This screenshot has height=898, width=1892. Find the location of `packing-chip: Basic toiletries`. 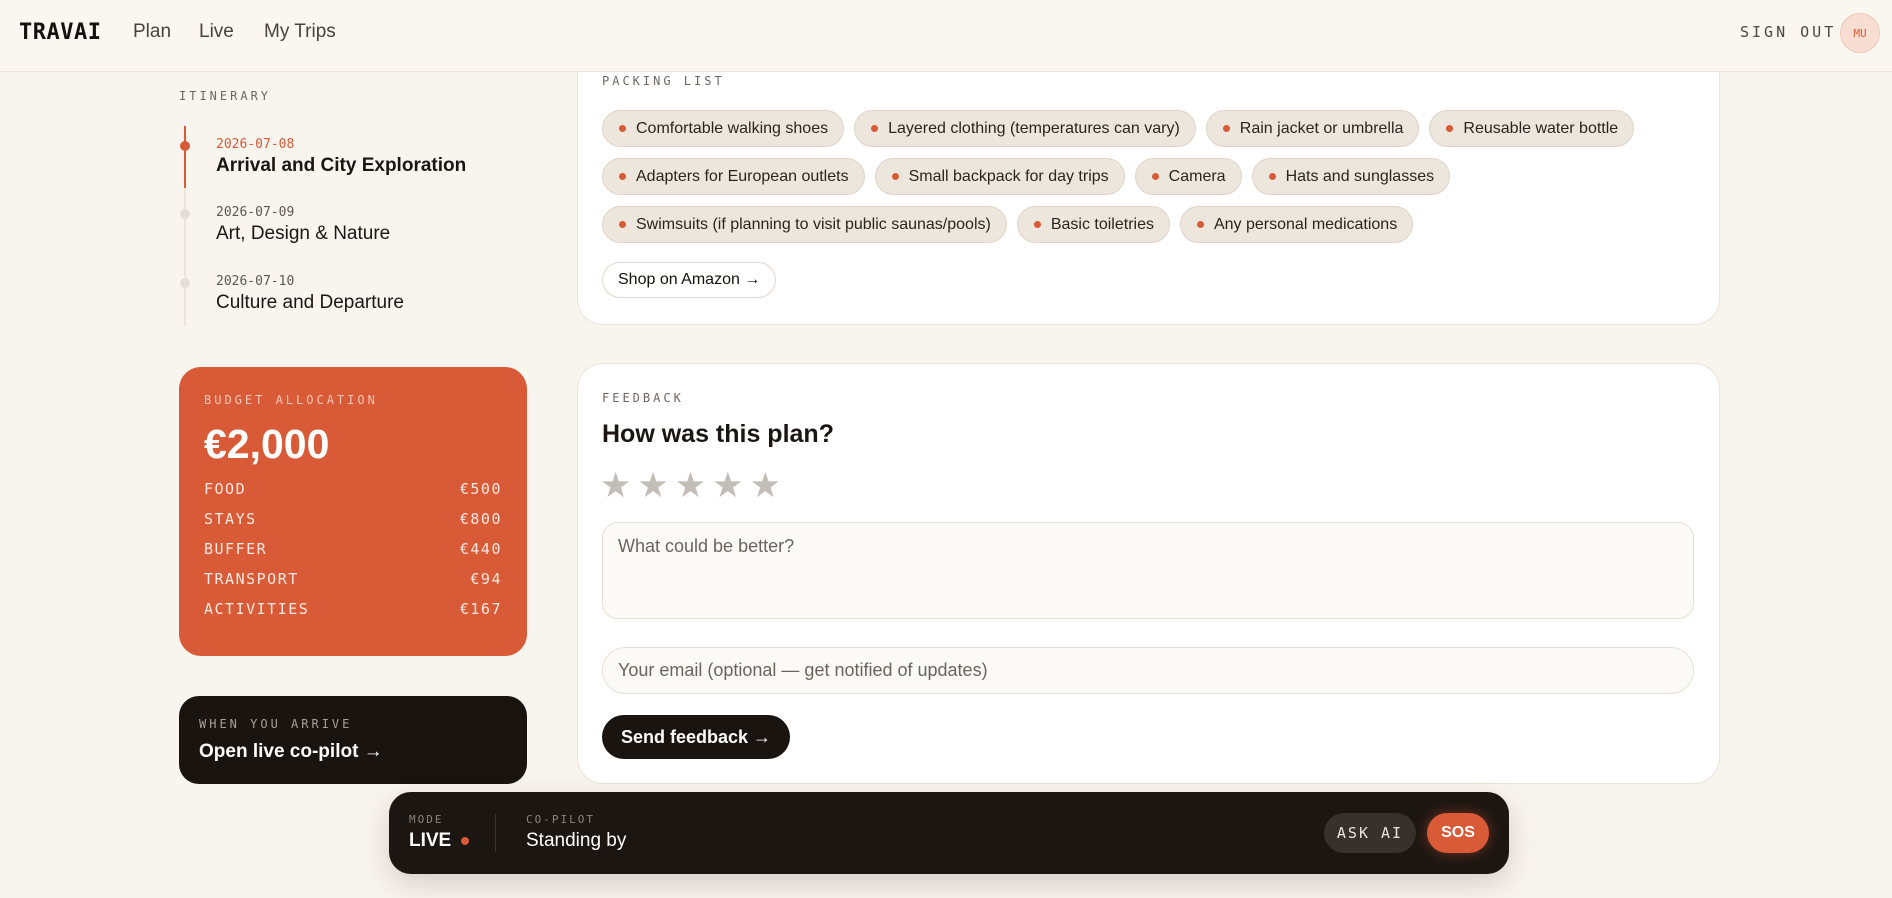

packing-chip: Basic toiletries is located at coordinates (1093, 224).